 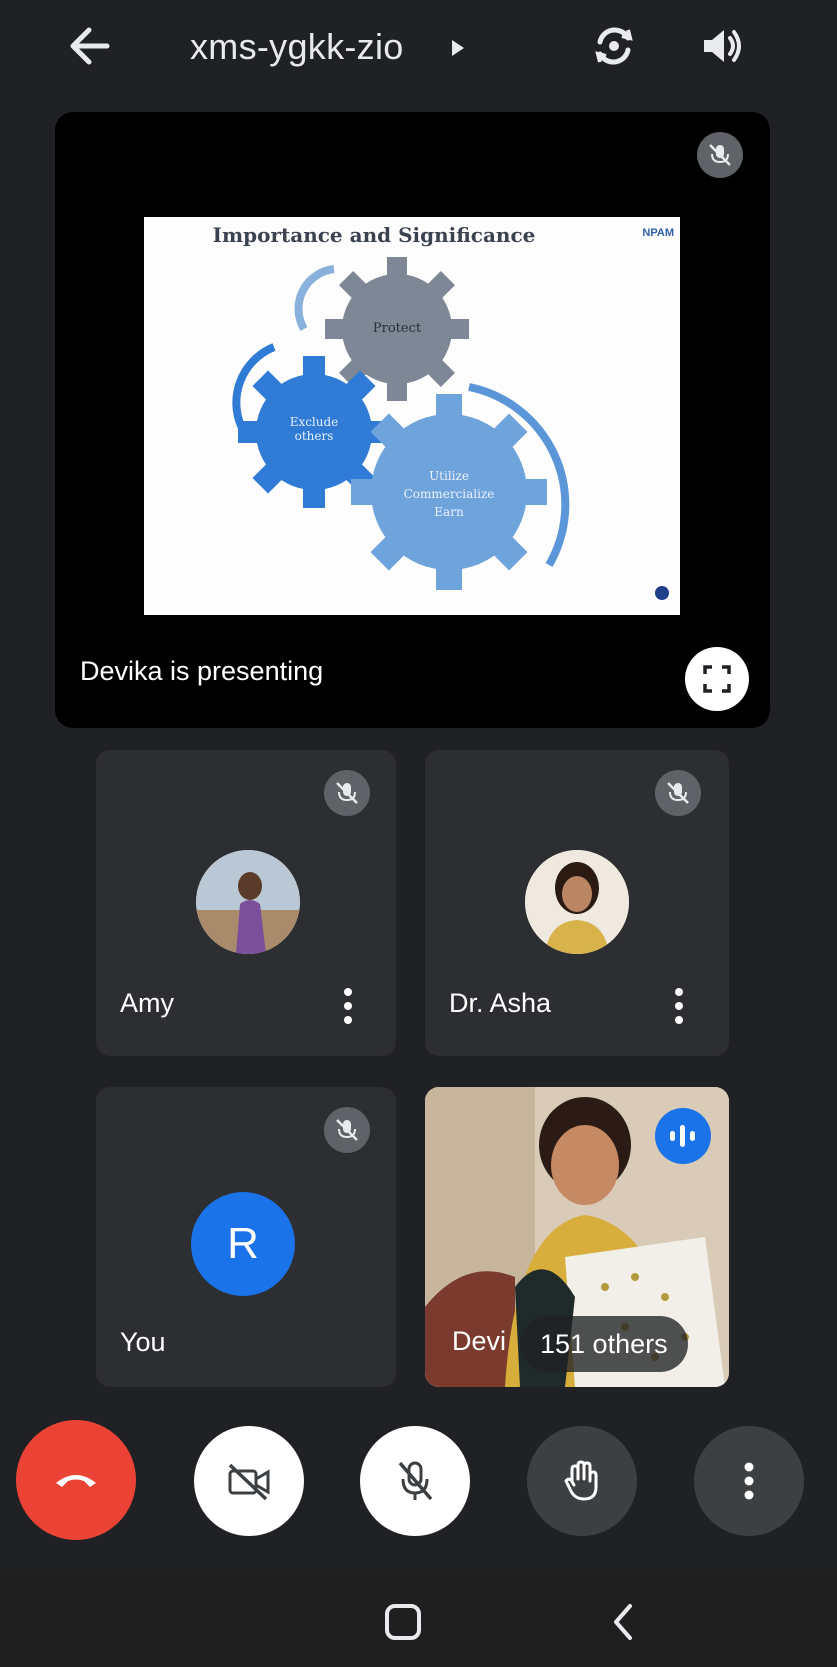 I want to click on participant-name: You, so click(x=143, y=1342).